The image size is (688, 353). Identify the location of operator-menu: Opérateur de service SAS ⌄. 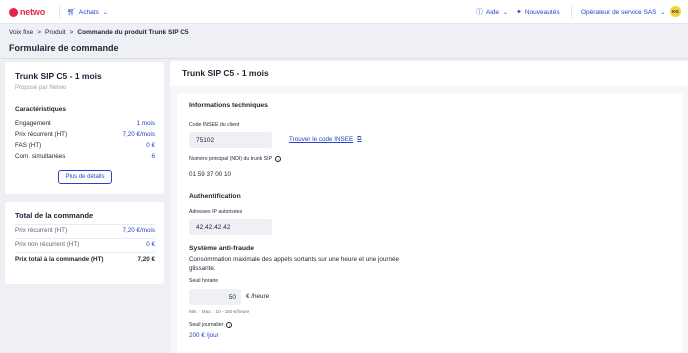
(623, 12).